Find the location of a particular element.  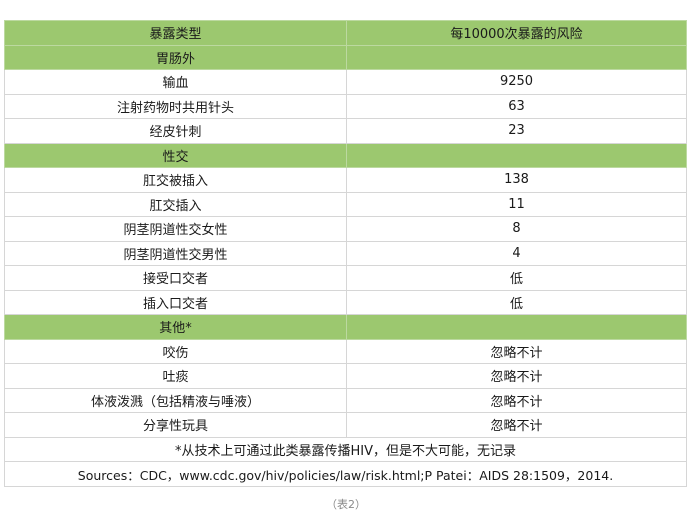

section-row: 其他* is located at coordinates (345, 327).